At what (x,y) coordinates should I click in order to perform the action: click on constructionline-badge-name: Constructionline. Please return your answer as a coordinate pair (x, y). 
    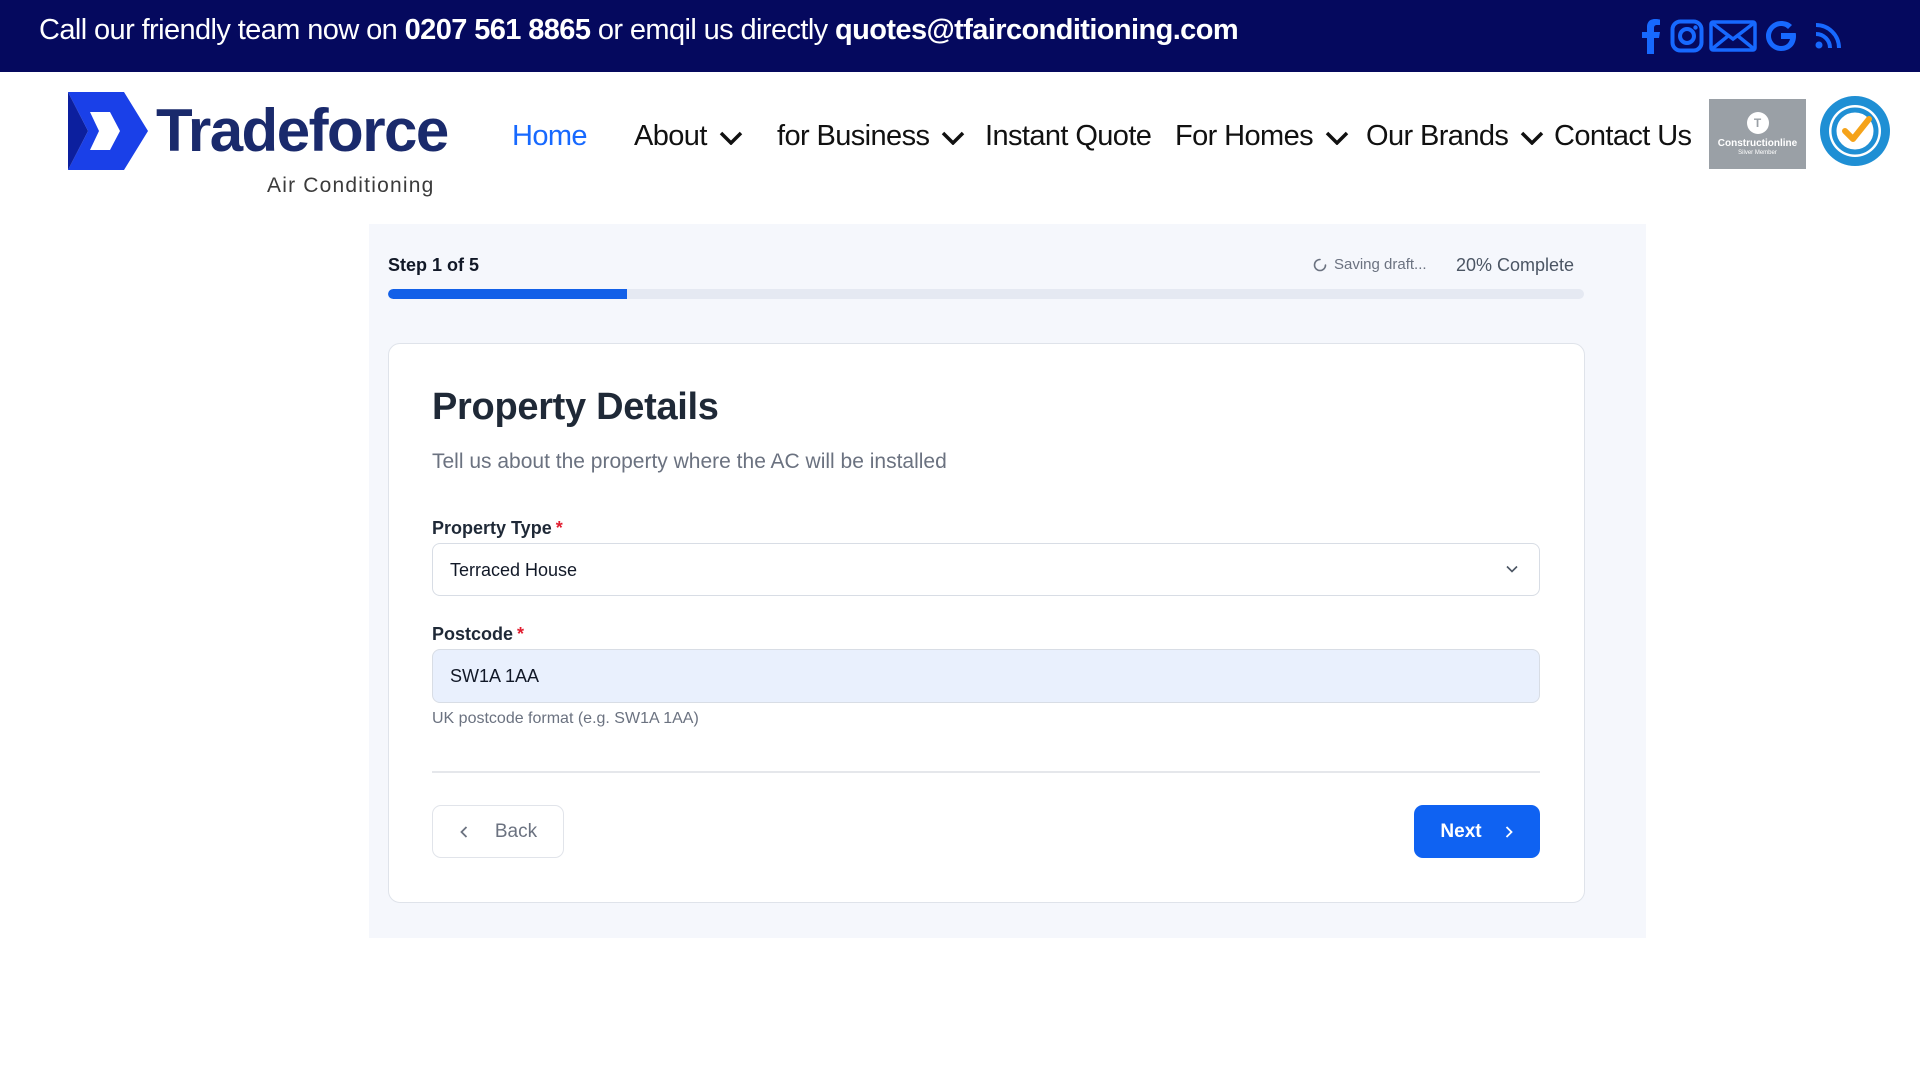
    Looking at the image, I should click on (1757, 143).